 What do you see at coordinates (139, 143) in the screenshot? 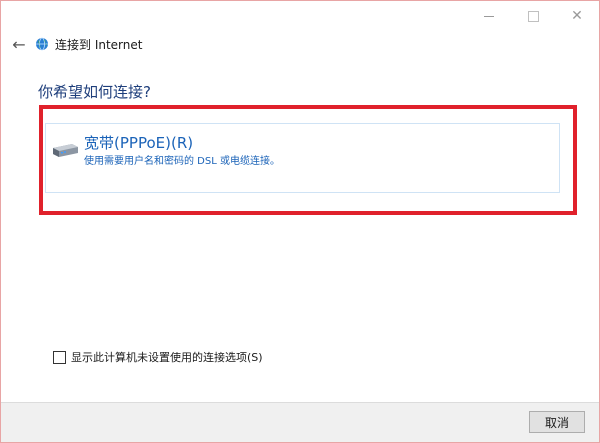
I see `option-title: 宽带(PPPoE)(R)` at bounding box center [139, 143].